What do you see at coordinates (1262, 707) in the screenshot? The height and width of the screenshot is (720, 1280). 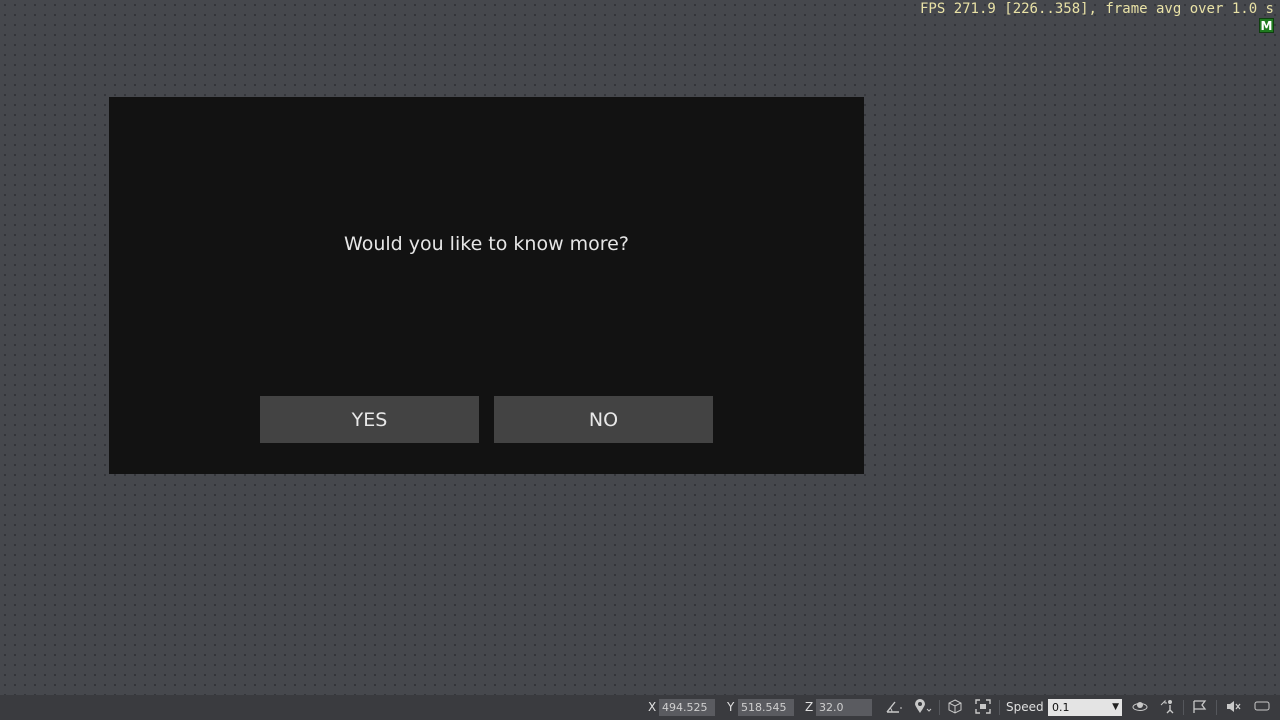 I see `chat-icon` at bounding box center [1262, 707].